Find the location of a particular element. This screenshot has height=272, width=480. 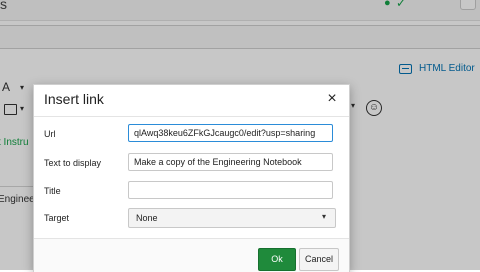

title-row: Title is located at coordinates (191, 192).